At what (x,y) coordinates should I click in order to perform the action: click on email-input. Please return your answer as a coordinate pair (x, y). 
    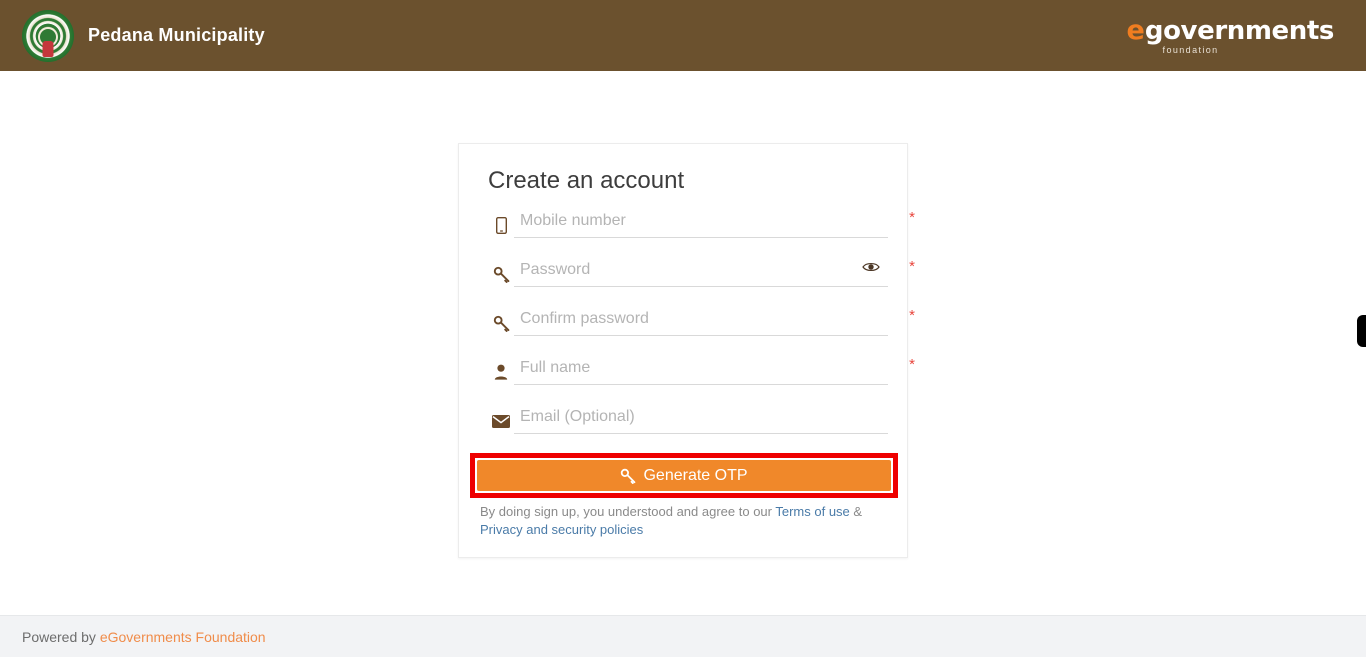
    Looking at the image, I should click on (701, 419).